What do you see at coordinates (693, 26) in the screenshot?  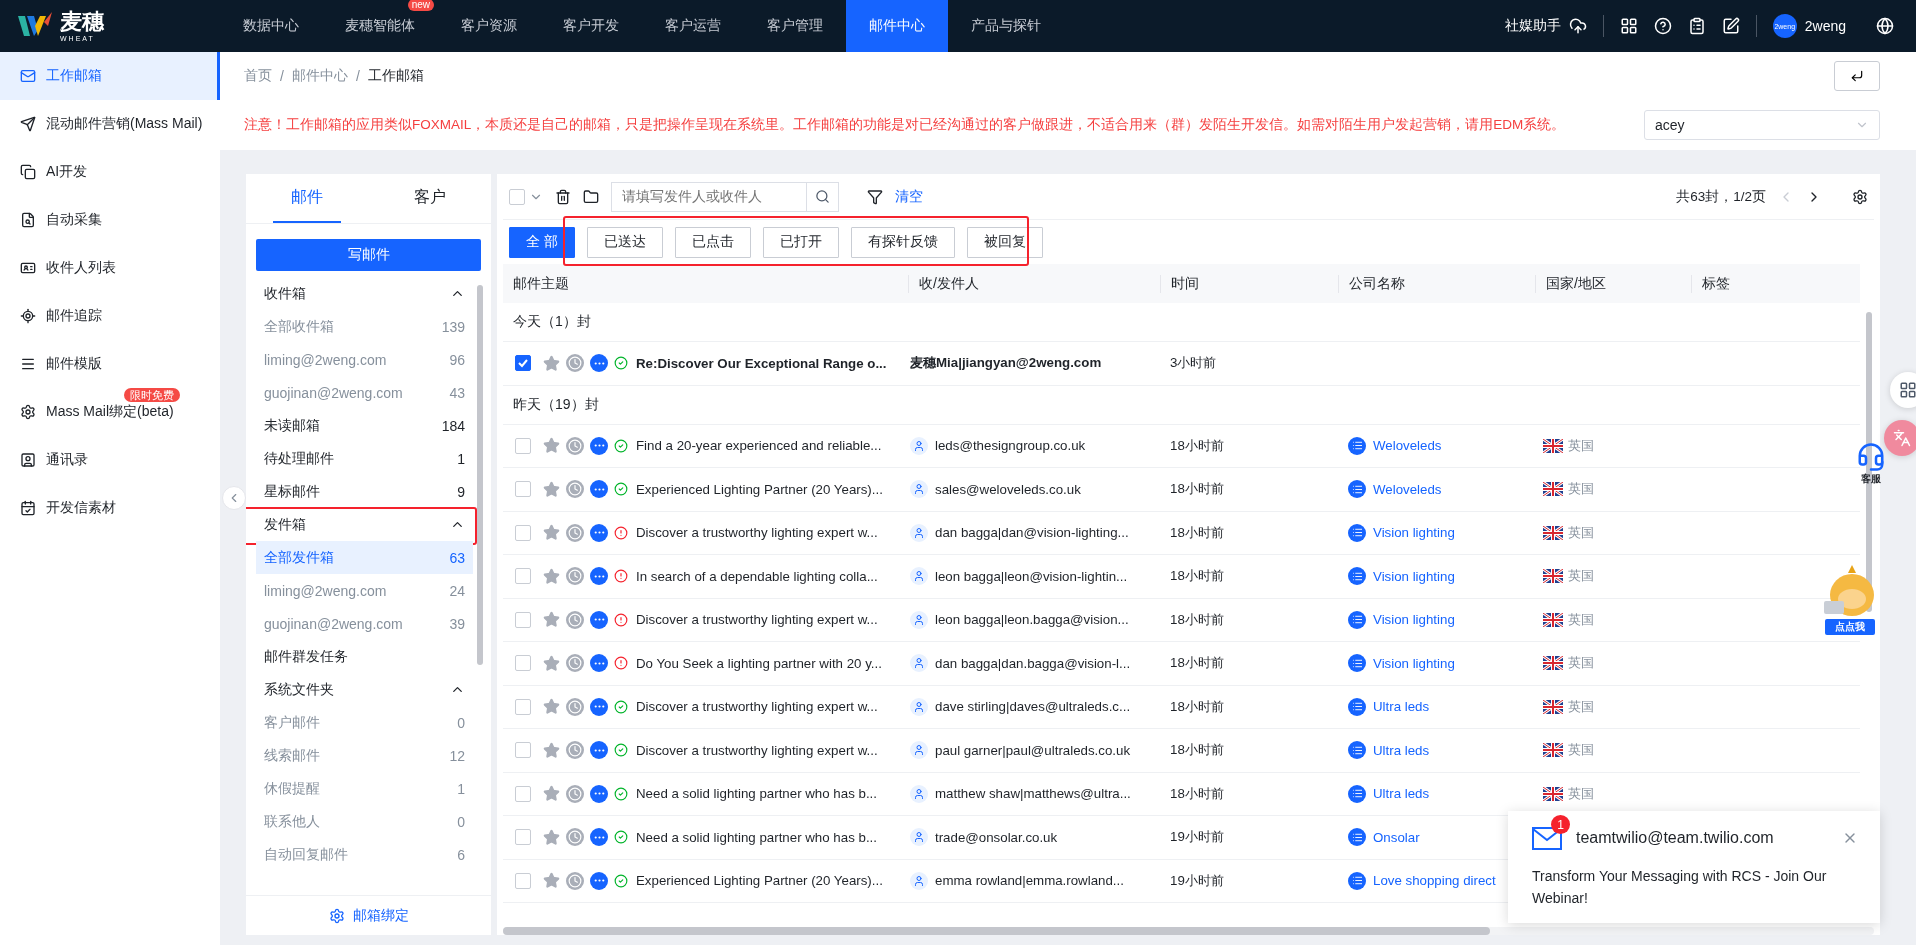 I see `nav-tab: 客户运营` at bounding box center [693, 26].